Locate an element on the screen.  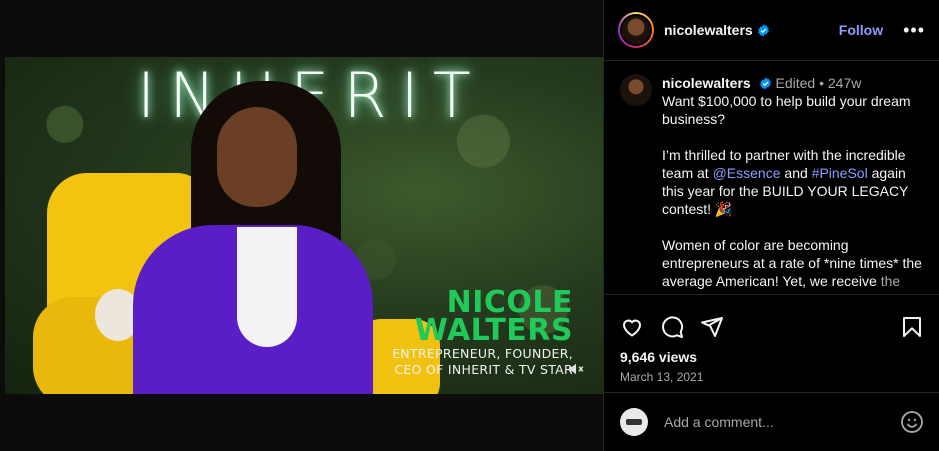
caption-avatar is located at coordinates (636, 90).